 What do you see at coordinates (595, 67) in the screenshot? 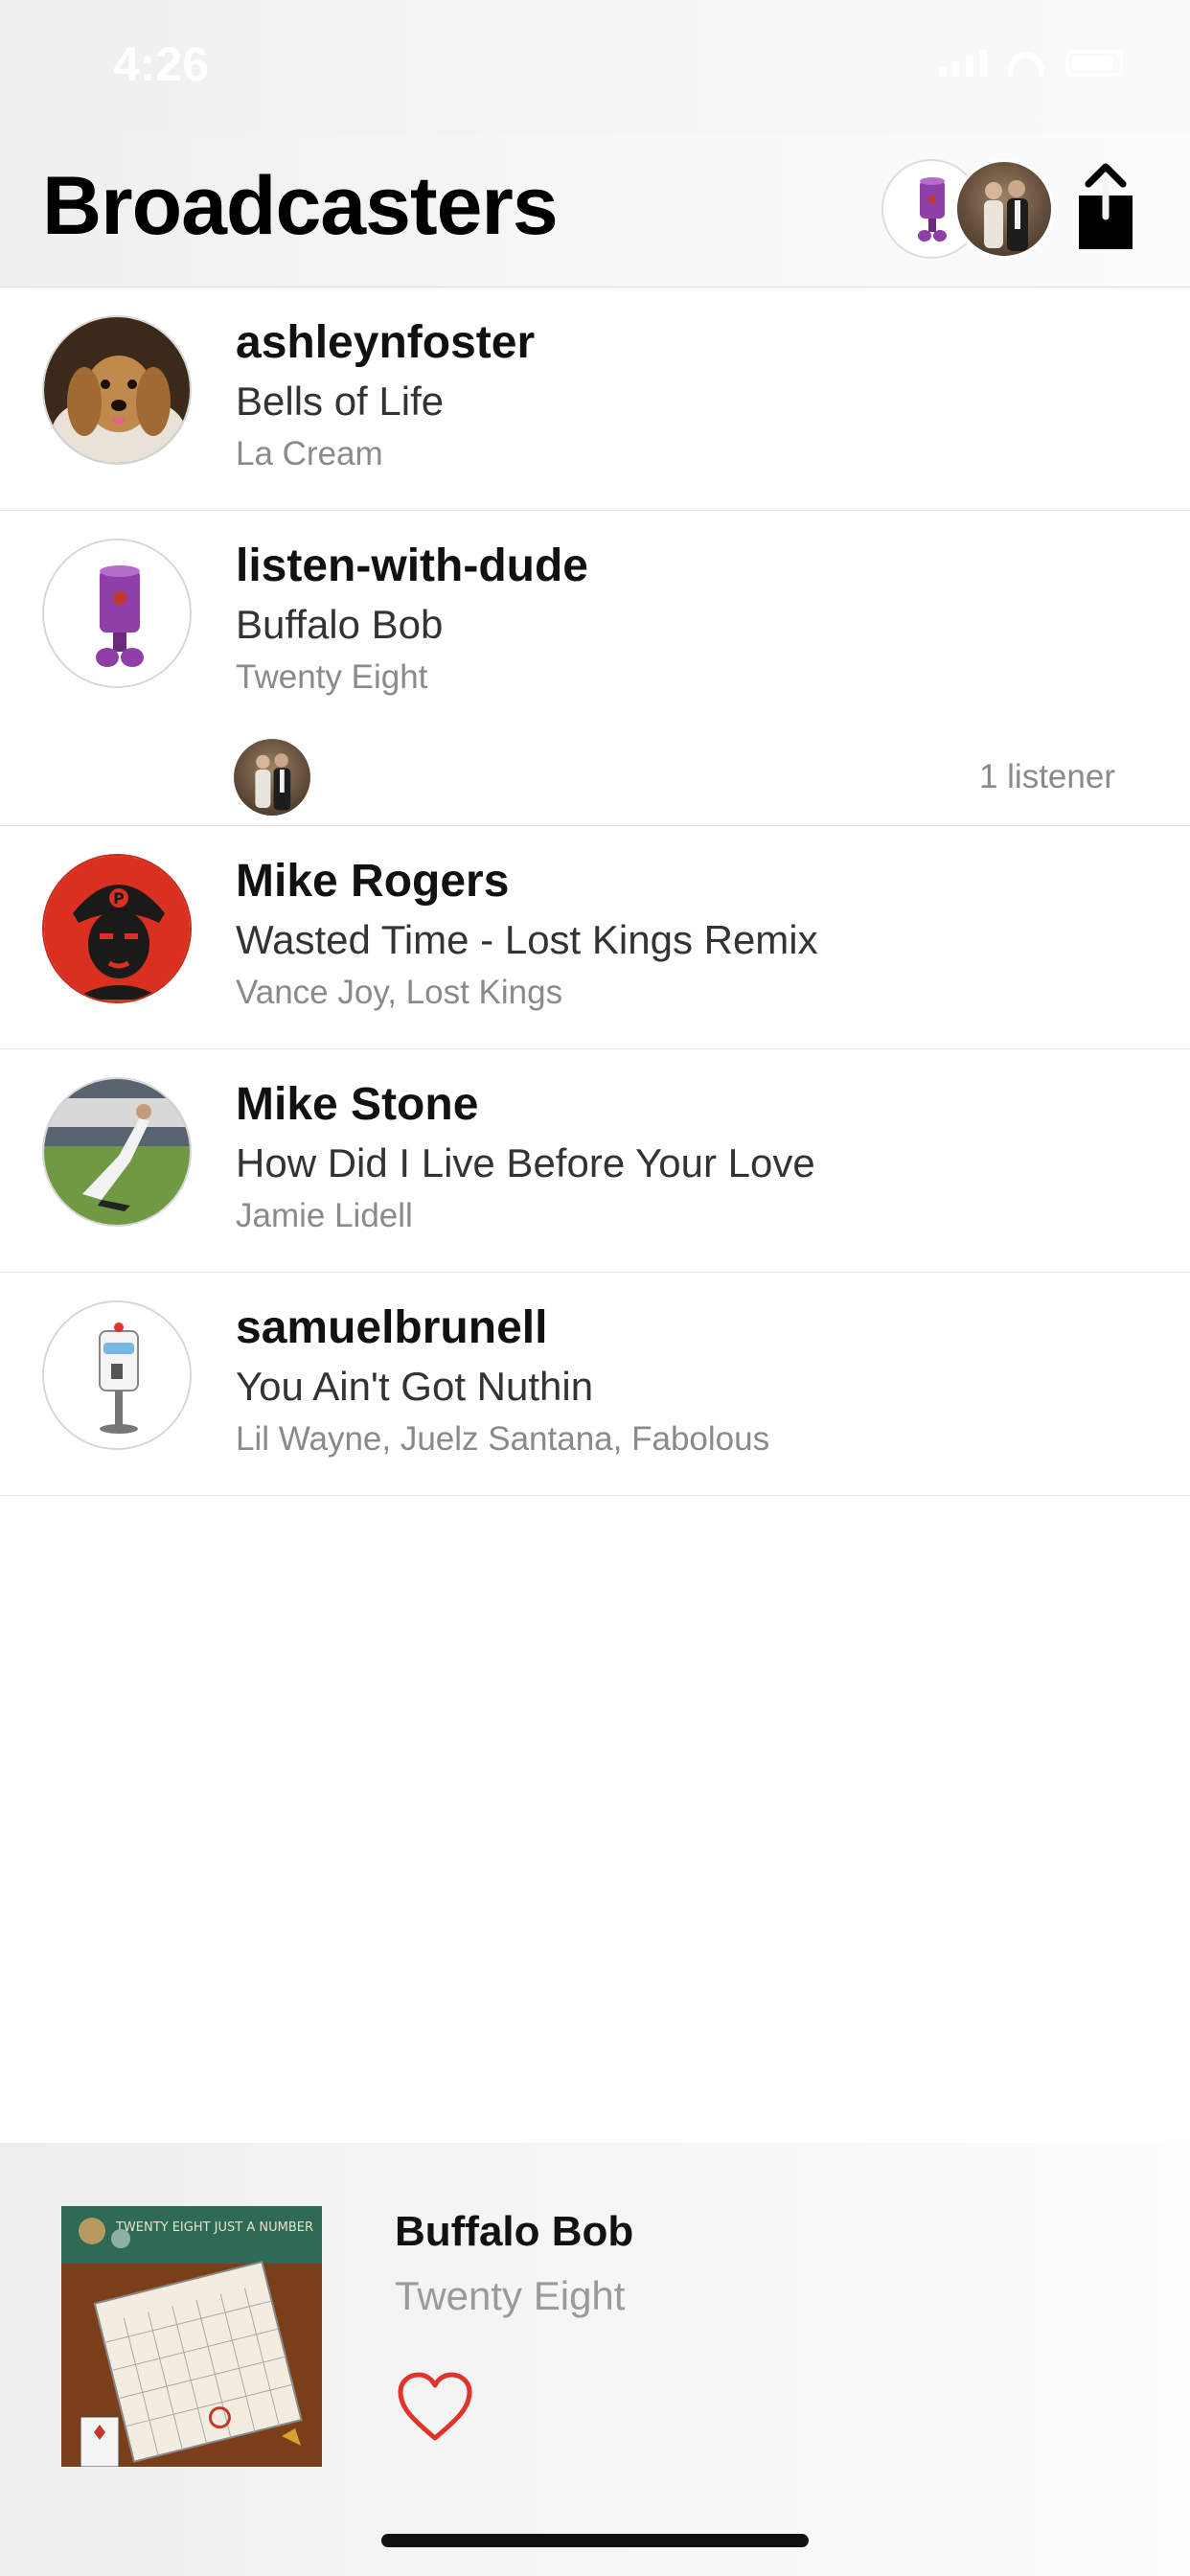
I see `status-bar: 4:26` at bounding box center [595, 67].